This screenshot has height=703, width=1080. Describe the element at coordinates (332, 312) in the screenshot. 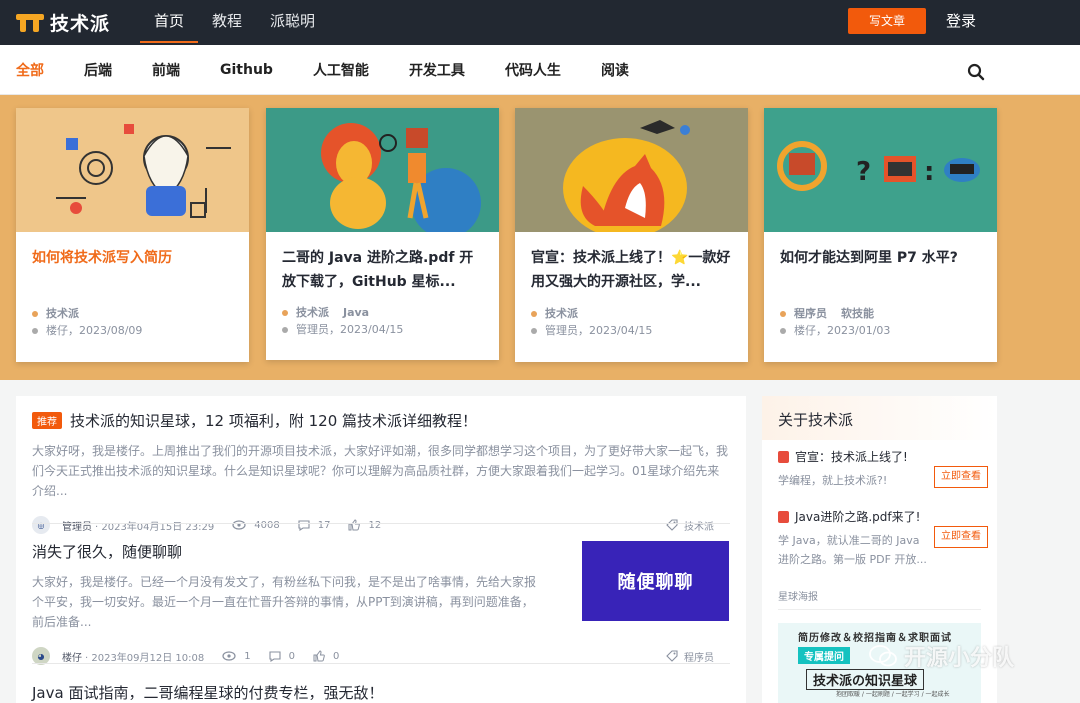

I see `card-tags: 技术派 Java` at that location.